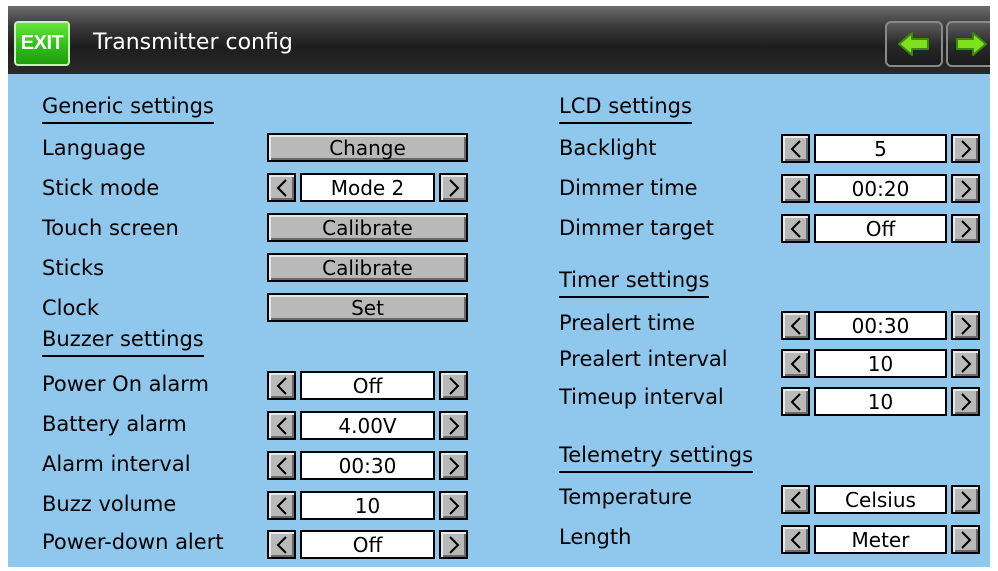 The width and height of the screenshot is (998, 571). I want to click on battery-alarm-value: 4.00V, so click(367, 425).